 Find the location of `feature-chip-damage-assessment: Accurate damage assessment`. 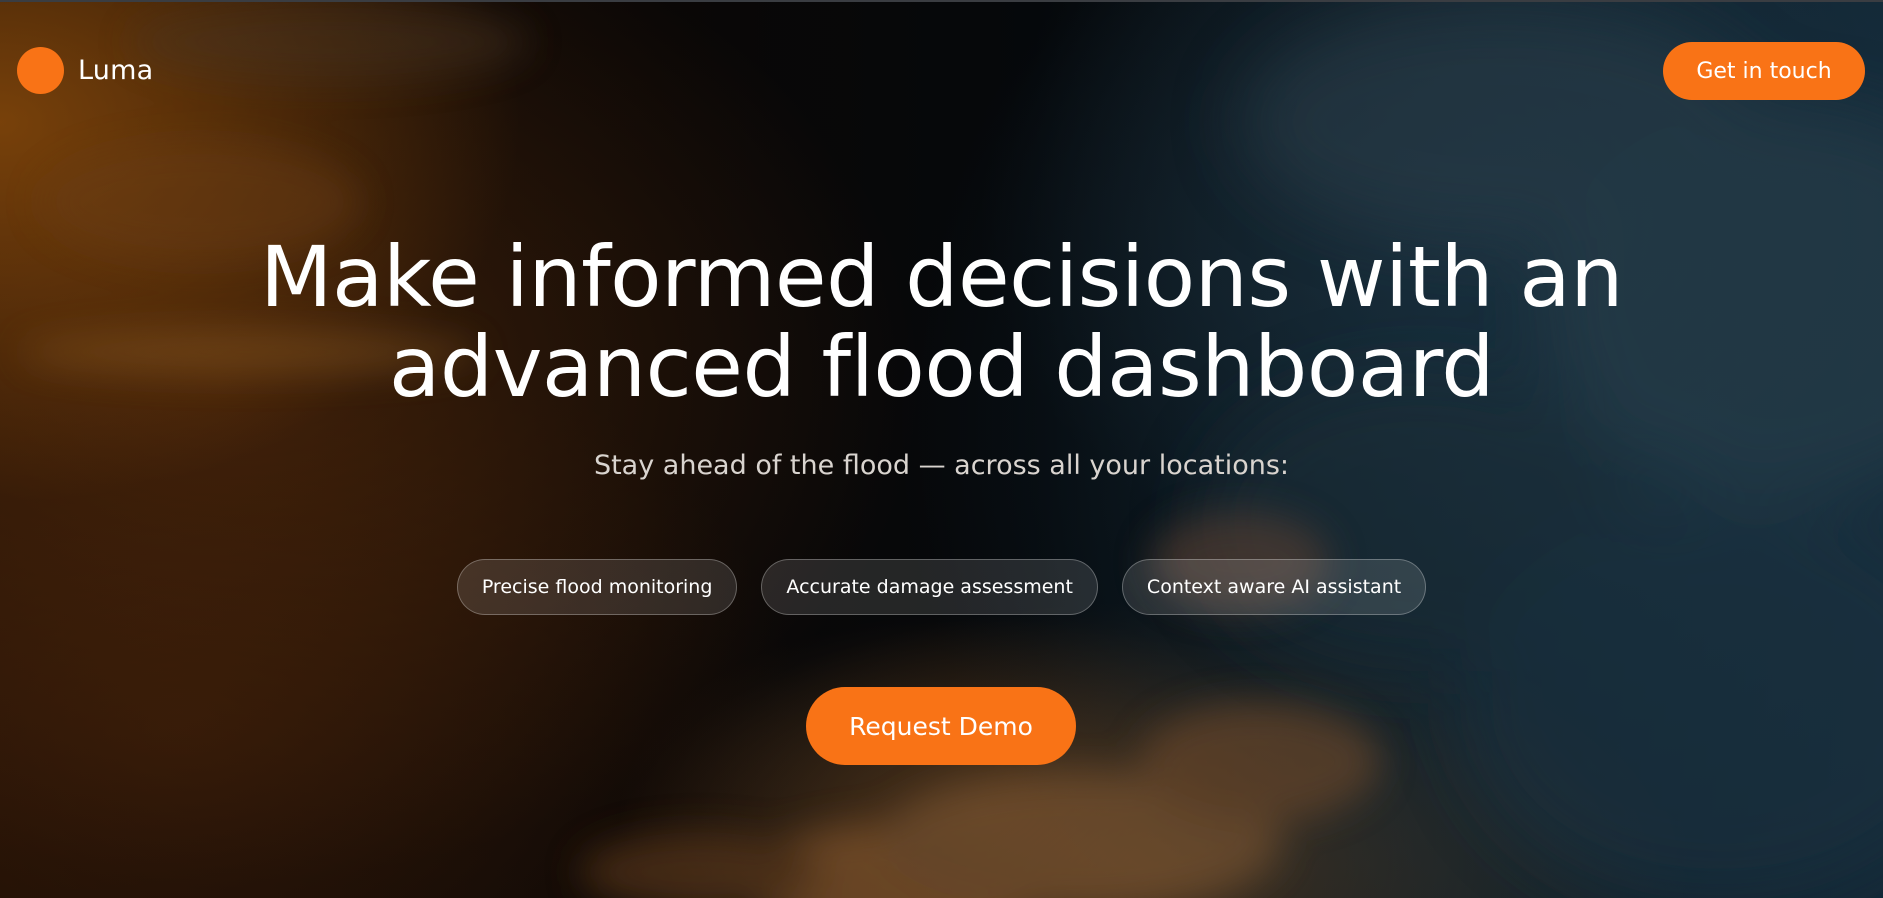

feature-chip-damage-assessment: Accurate damage assessment is located at coordinates (929, 587).